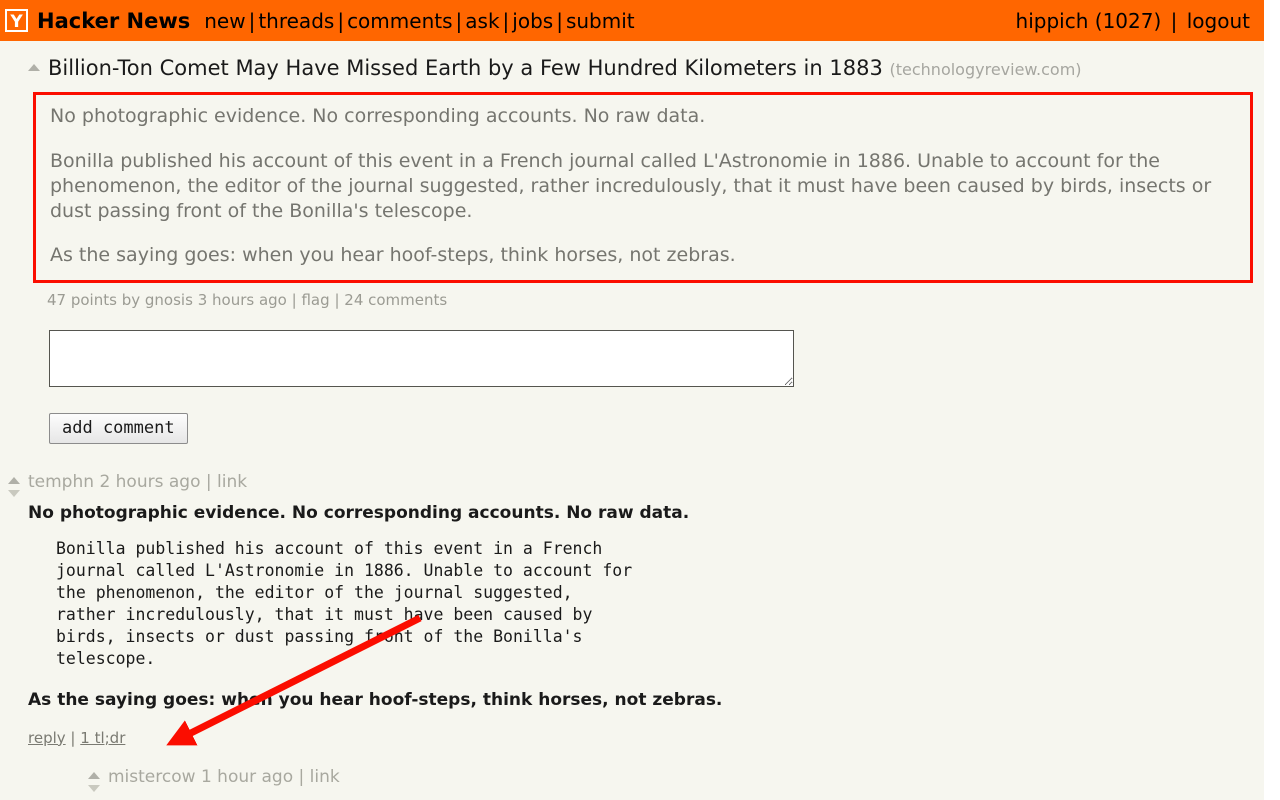  What do you see at coordinates (102, 738) in the screenshot?
I see `tldr-link: 1 tl;dr` at bounding box center [102, 738].